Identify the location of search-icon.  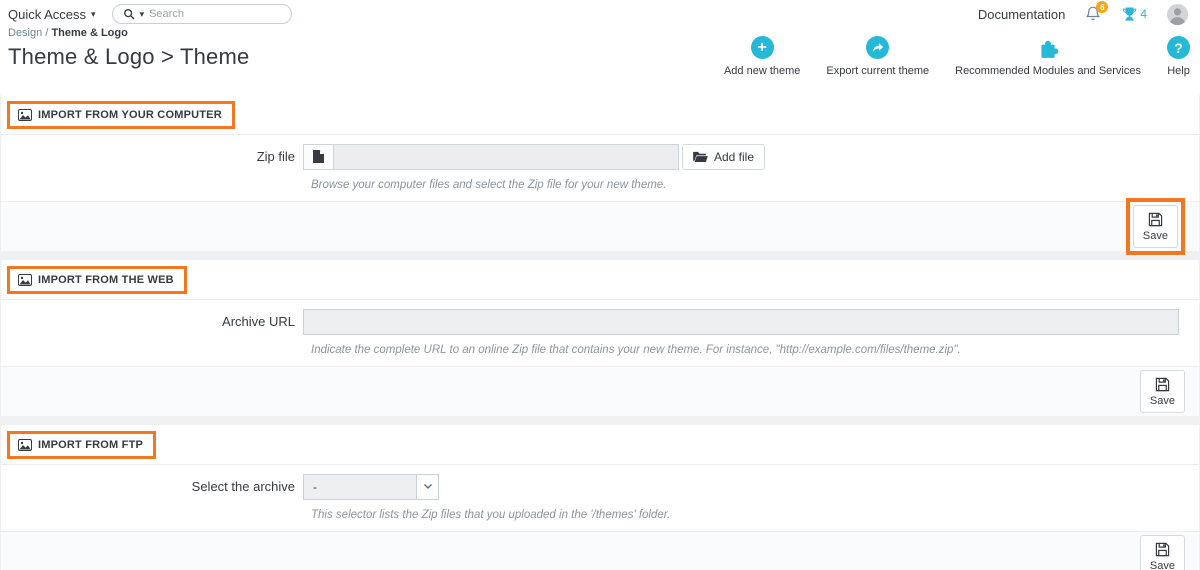
(129, 14).